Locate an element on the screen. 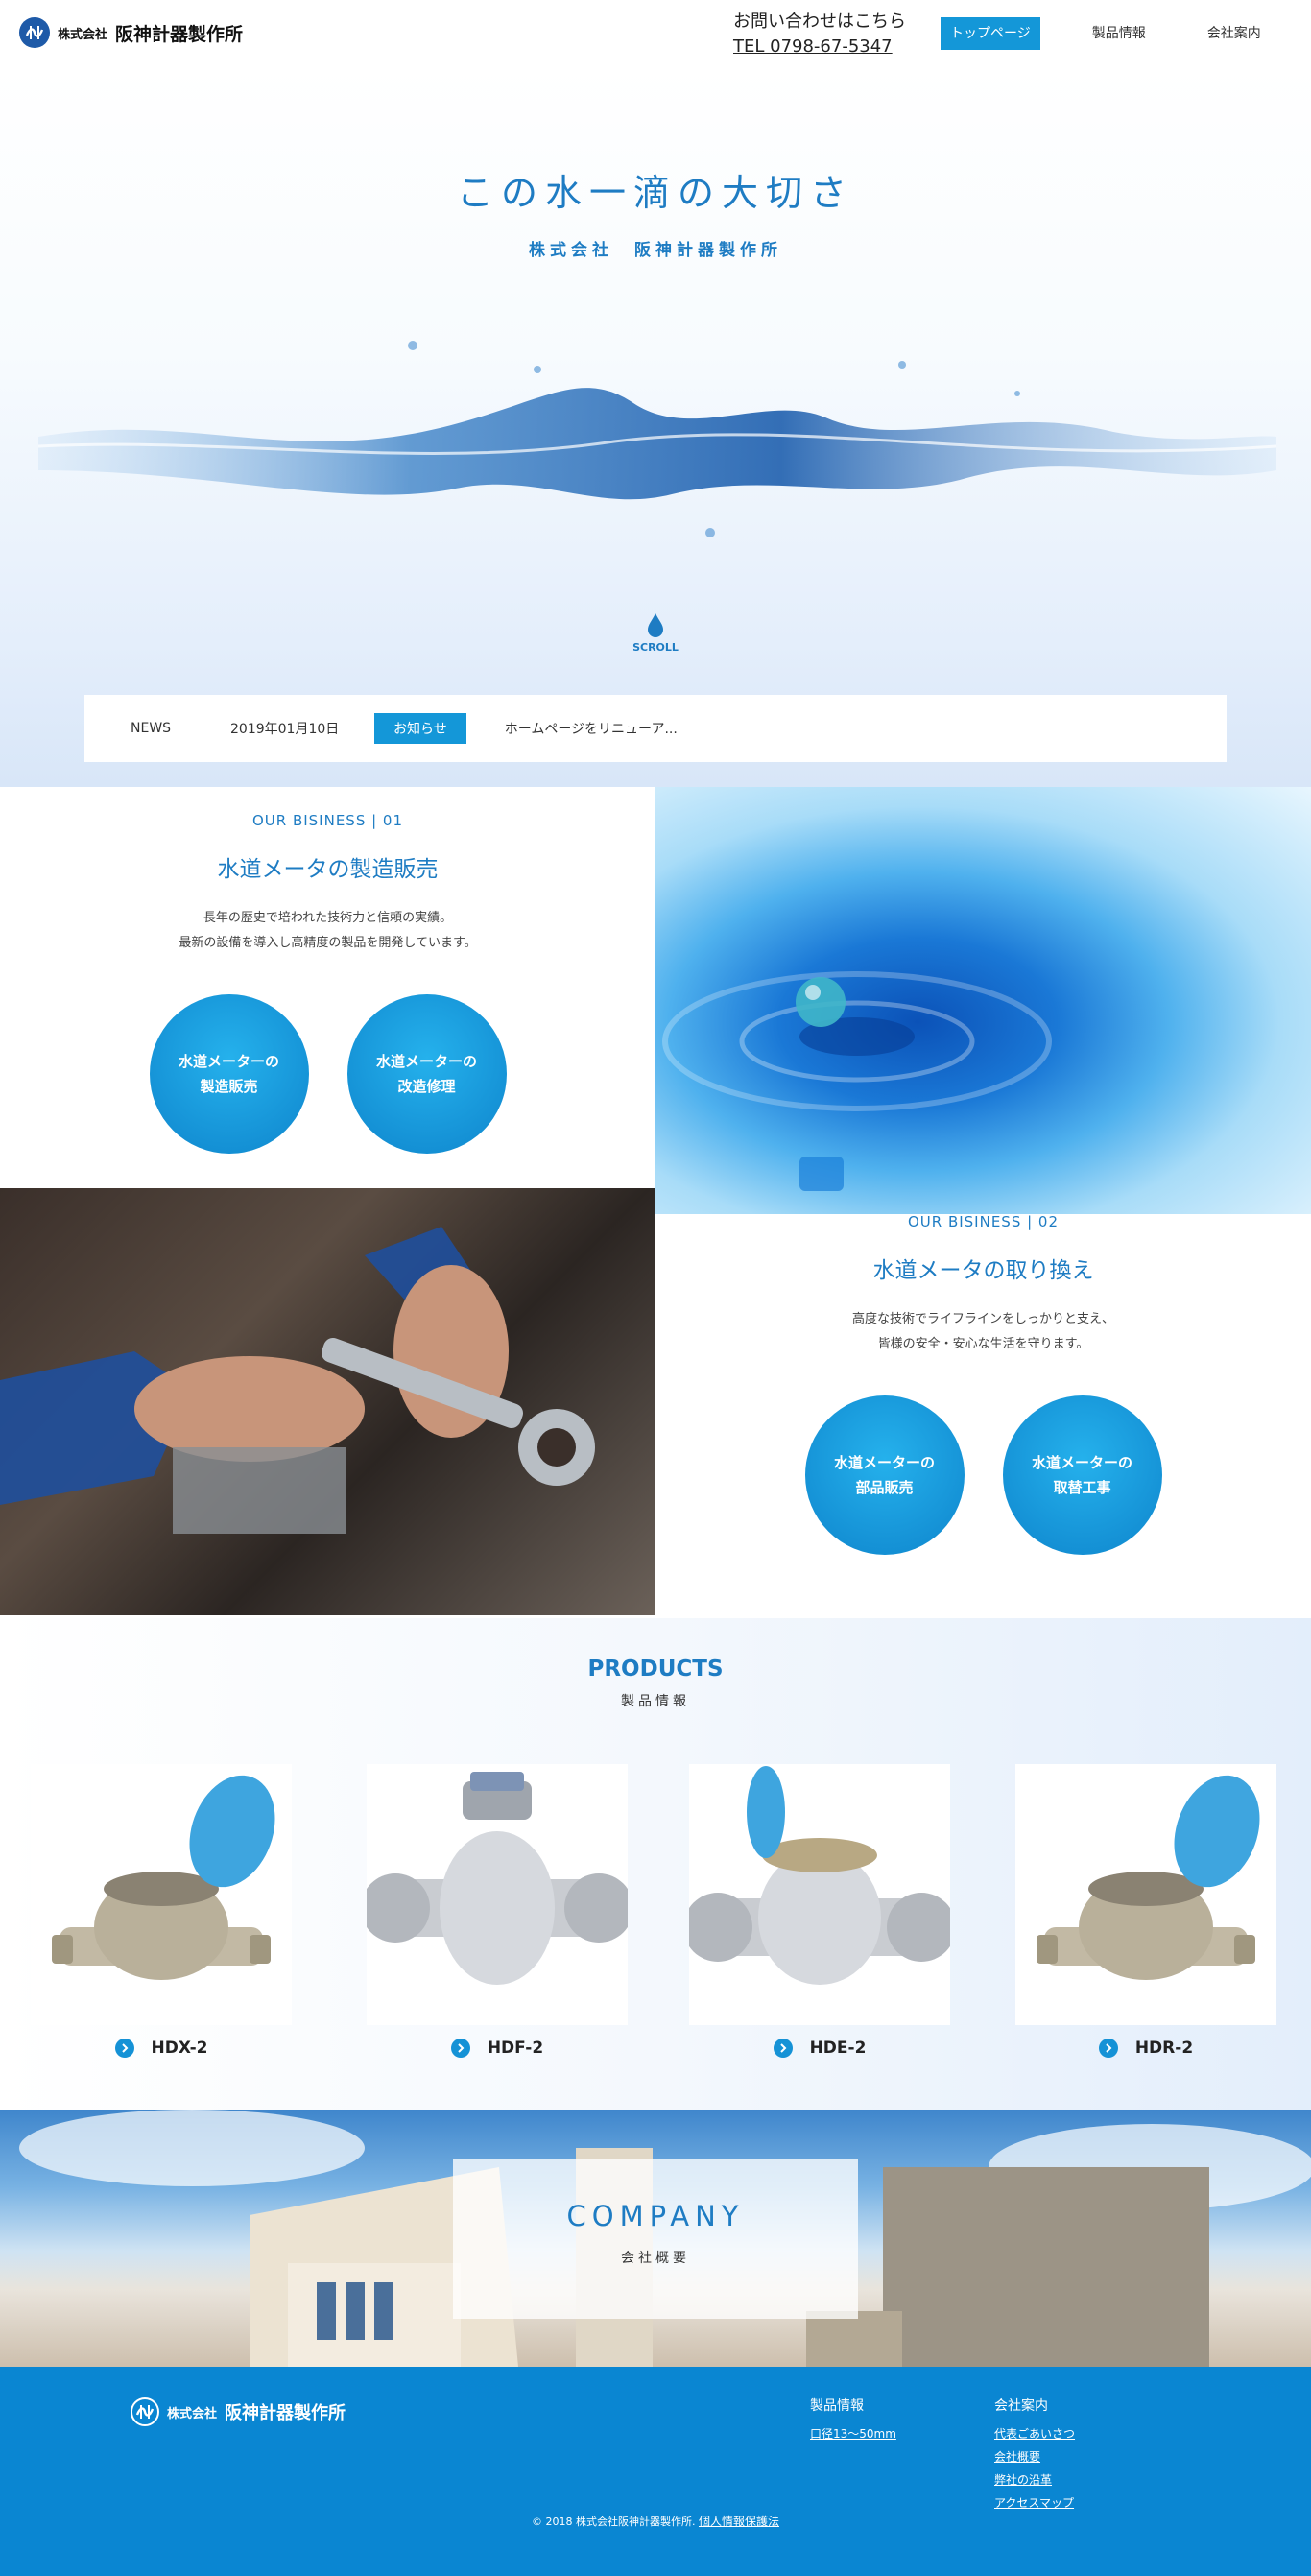 The width and height of the screenshot is (1311, 2576). button-line: 改造修理 is located at coordinates (426, 1086).